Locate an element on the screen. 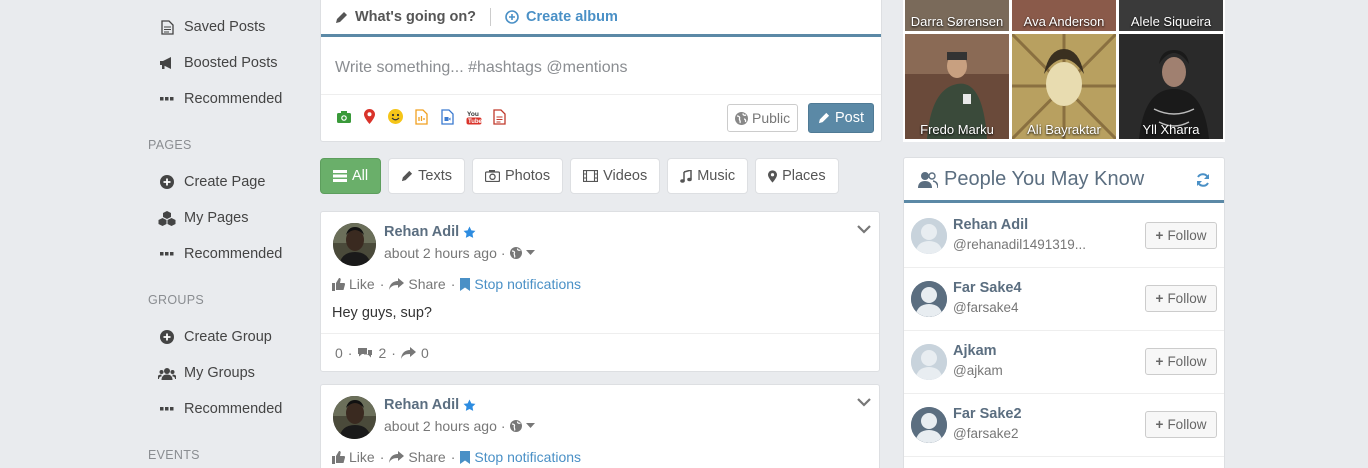  plus-circle-icon is located at coordinates (167, 337).